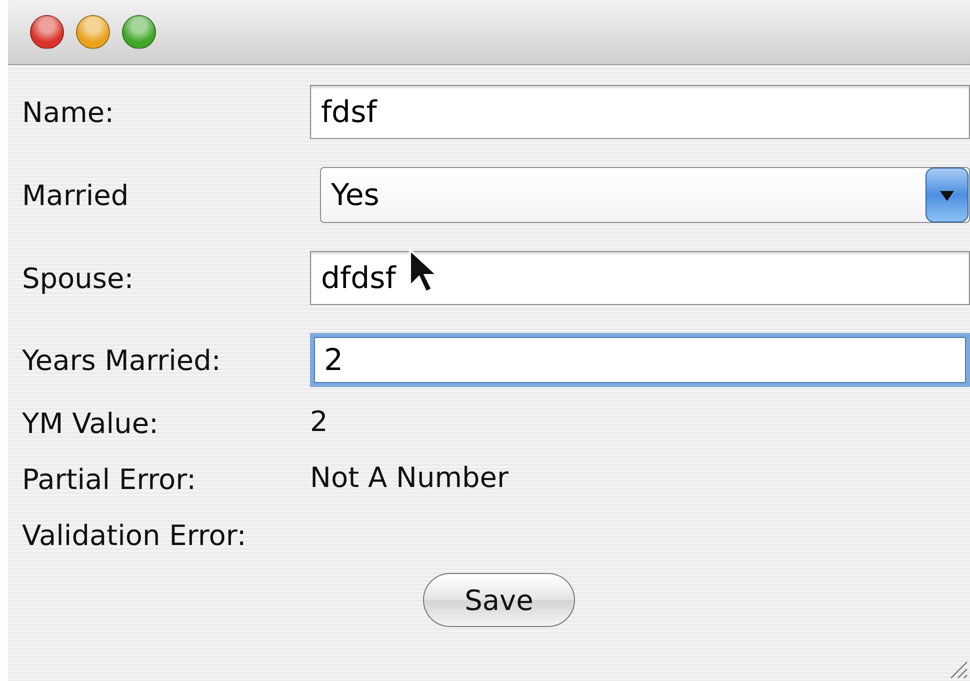  Describe the element at coordinates (640, 278) in the screenshot. I see `text-field: dfdsf` at that location.